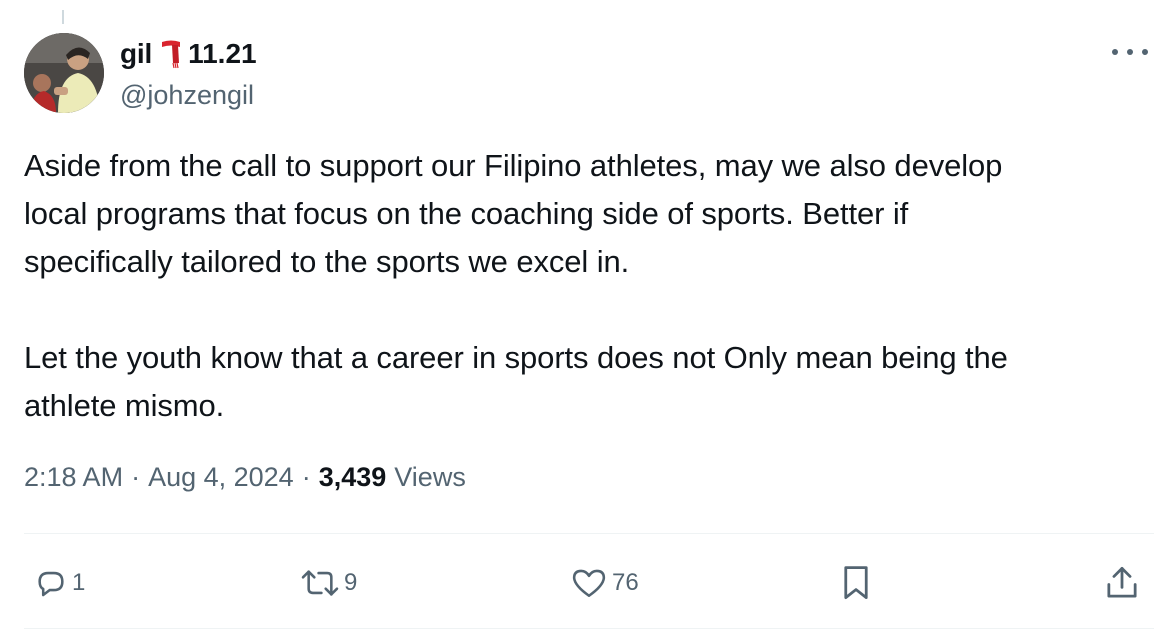 This screenshot has width=1176, height=632. Describe the element at coordinates (171, 54) in the screenshot. I see `scarf-icon` at that location.